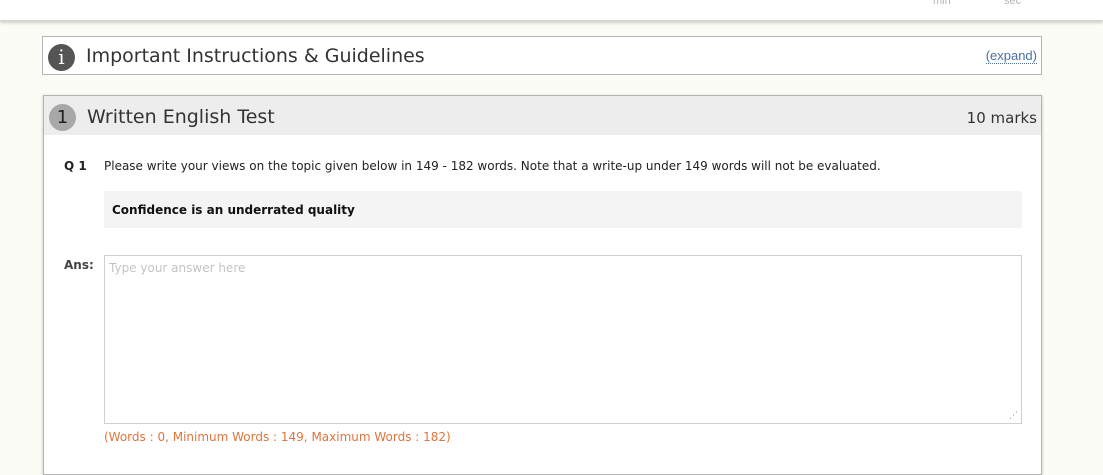  What do you see at coordinates (942, 3) in the screenshot?
I see `timer-min-label: min` at bounding box center [942, 3].